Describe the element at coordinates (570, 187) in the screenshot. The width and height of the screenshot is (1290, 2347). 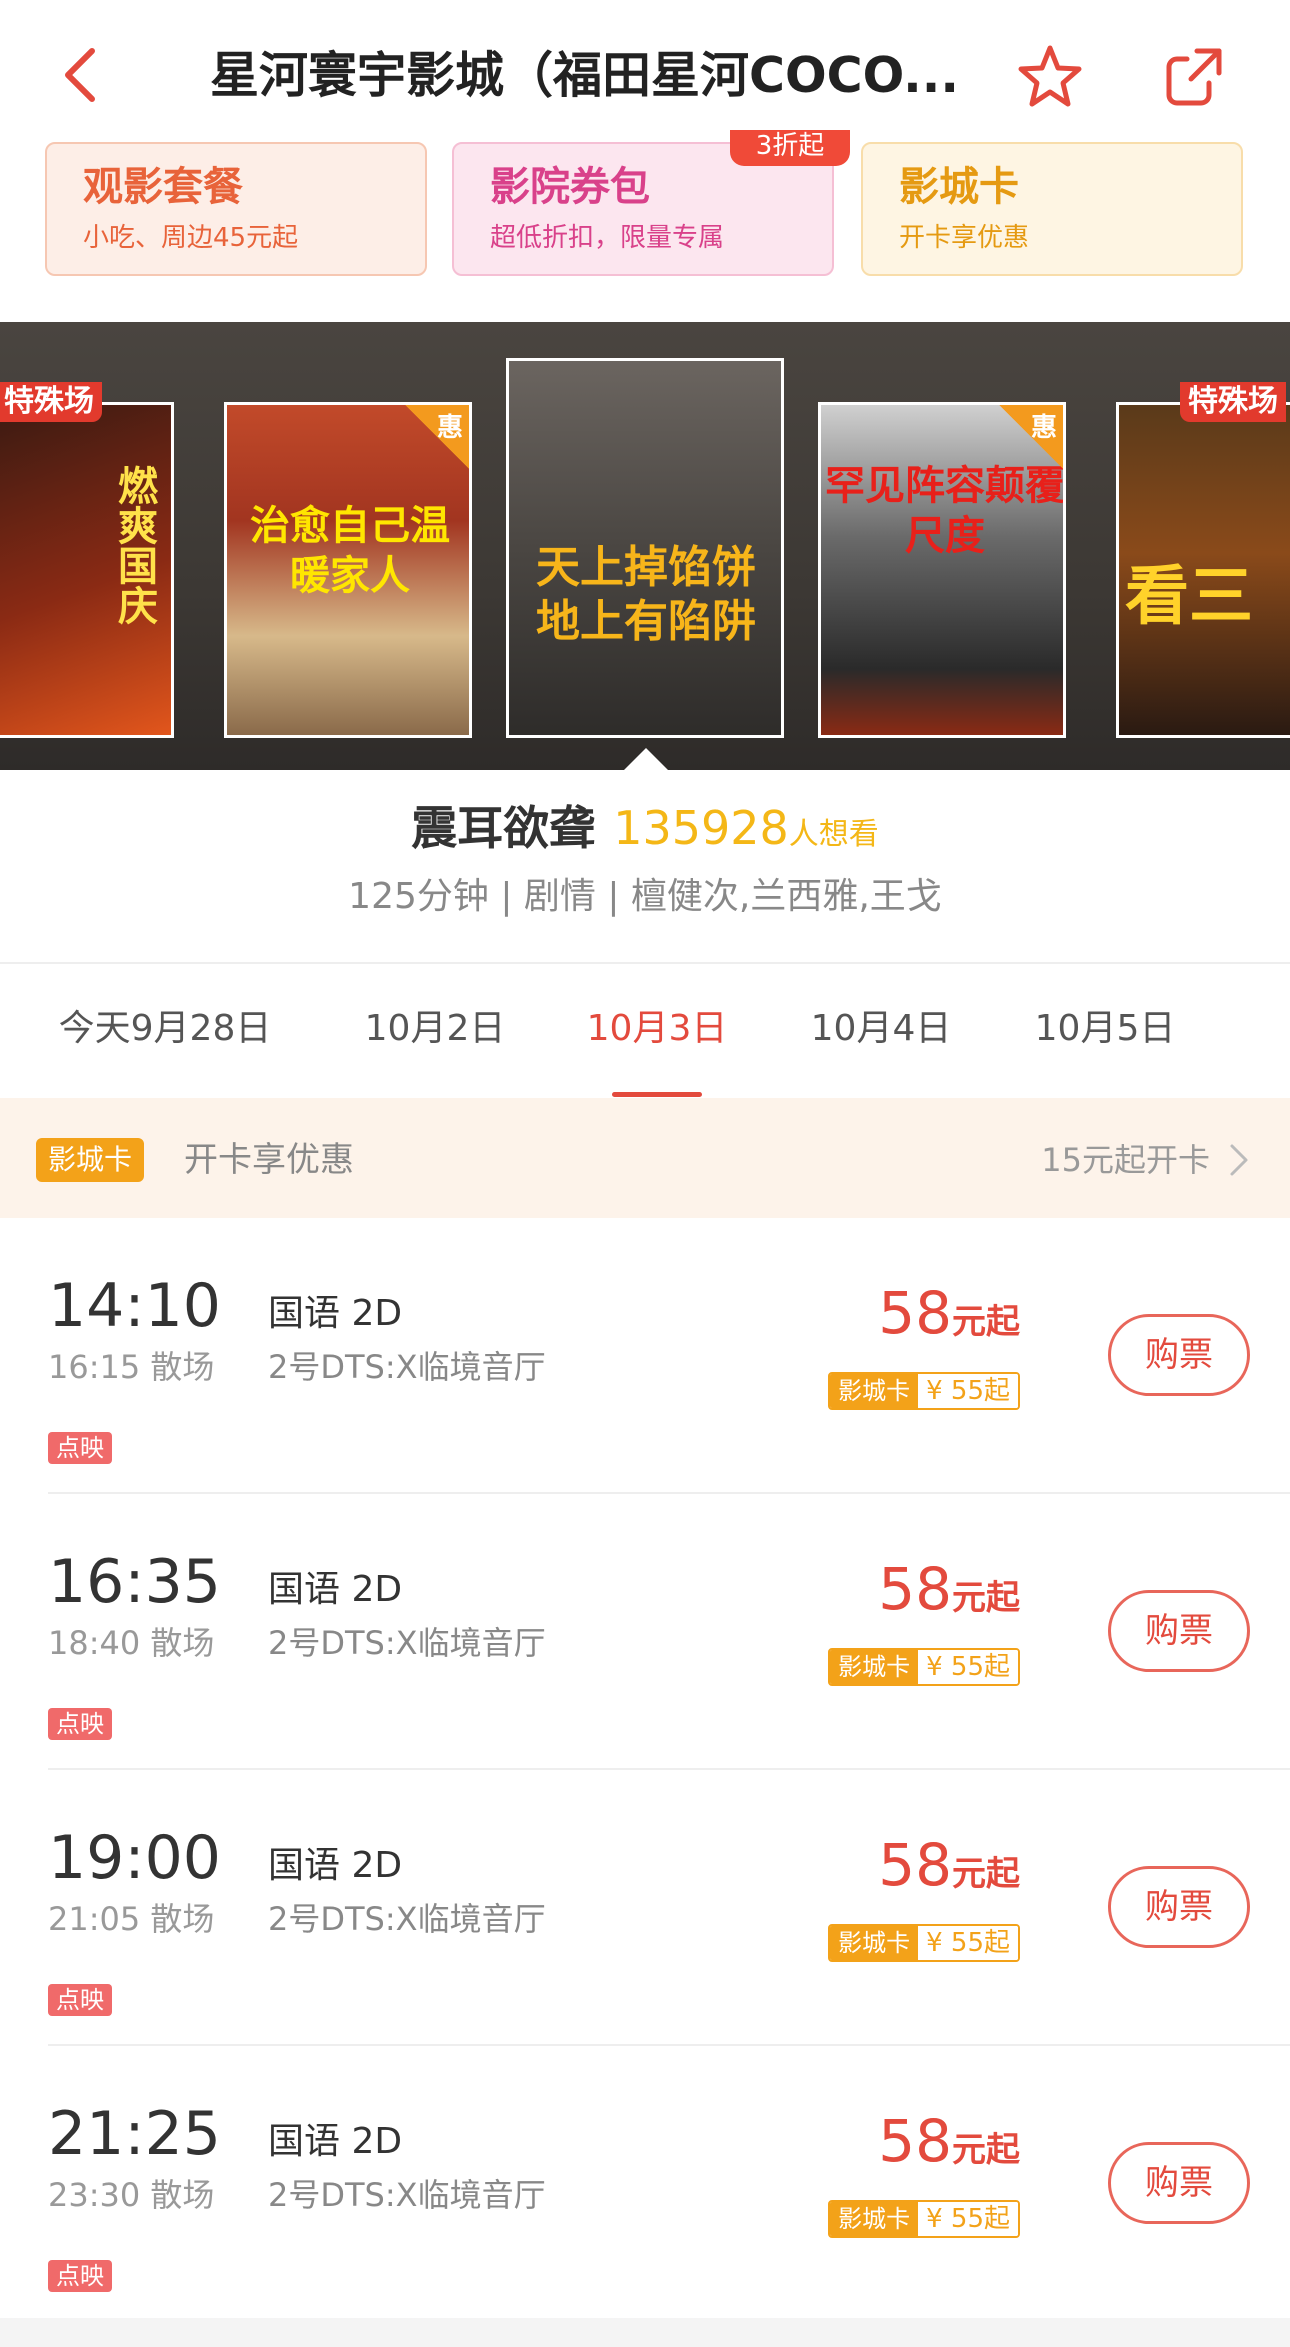
I see `promo-title: 影院券包` at that location.